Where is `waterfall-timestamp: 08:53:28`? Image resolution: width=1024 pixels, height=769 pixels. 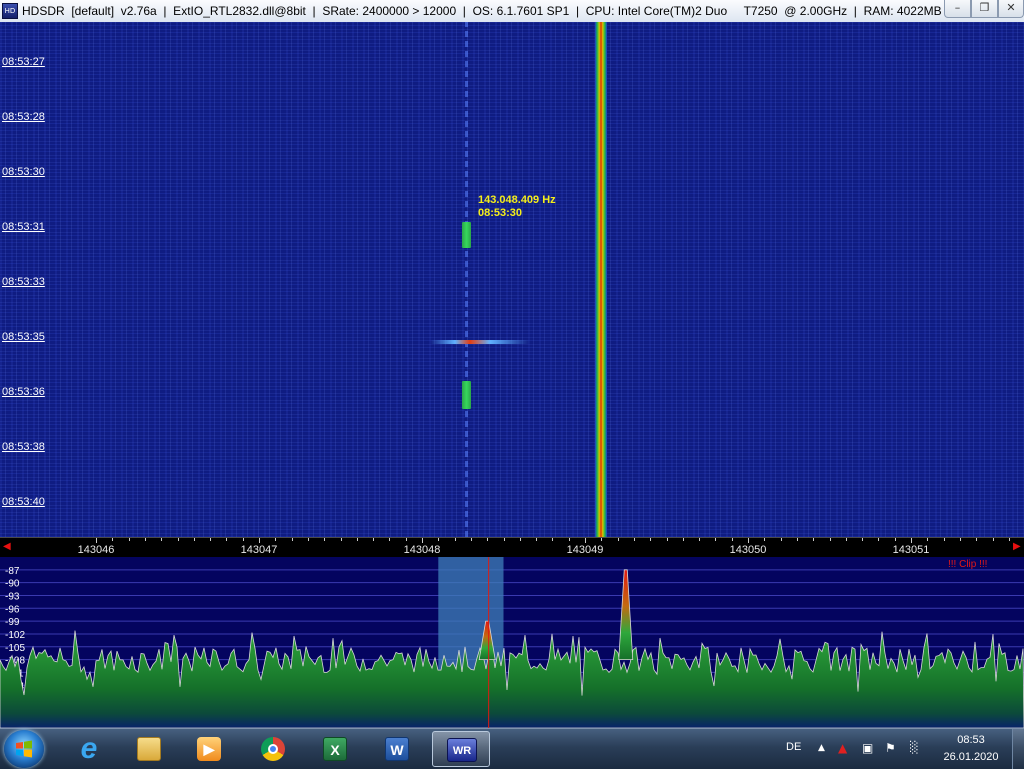 waterfall-timestamp: 08:53:28 is located at coordinates (23, 117).